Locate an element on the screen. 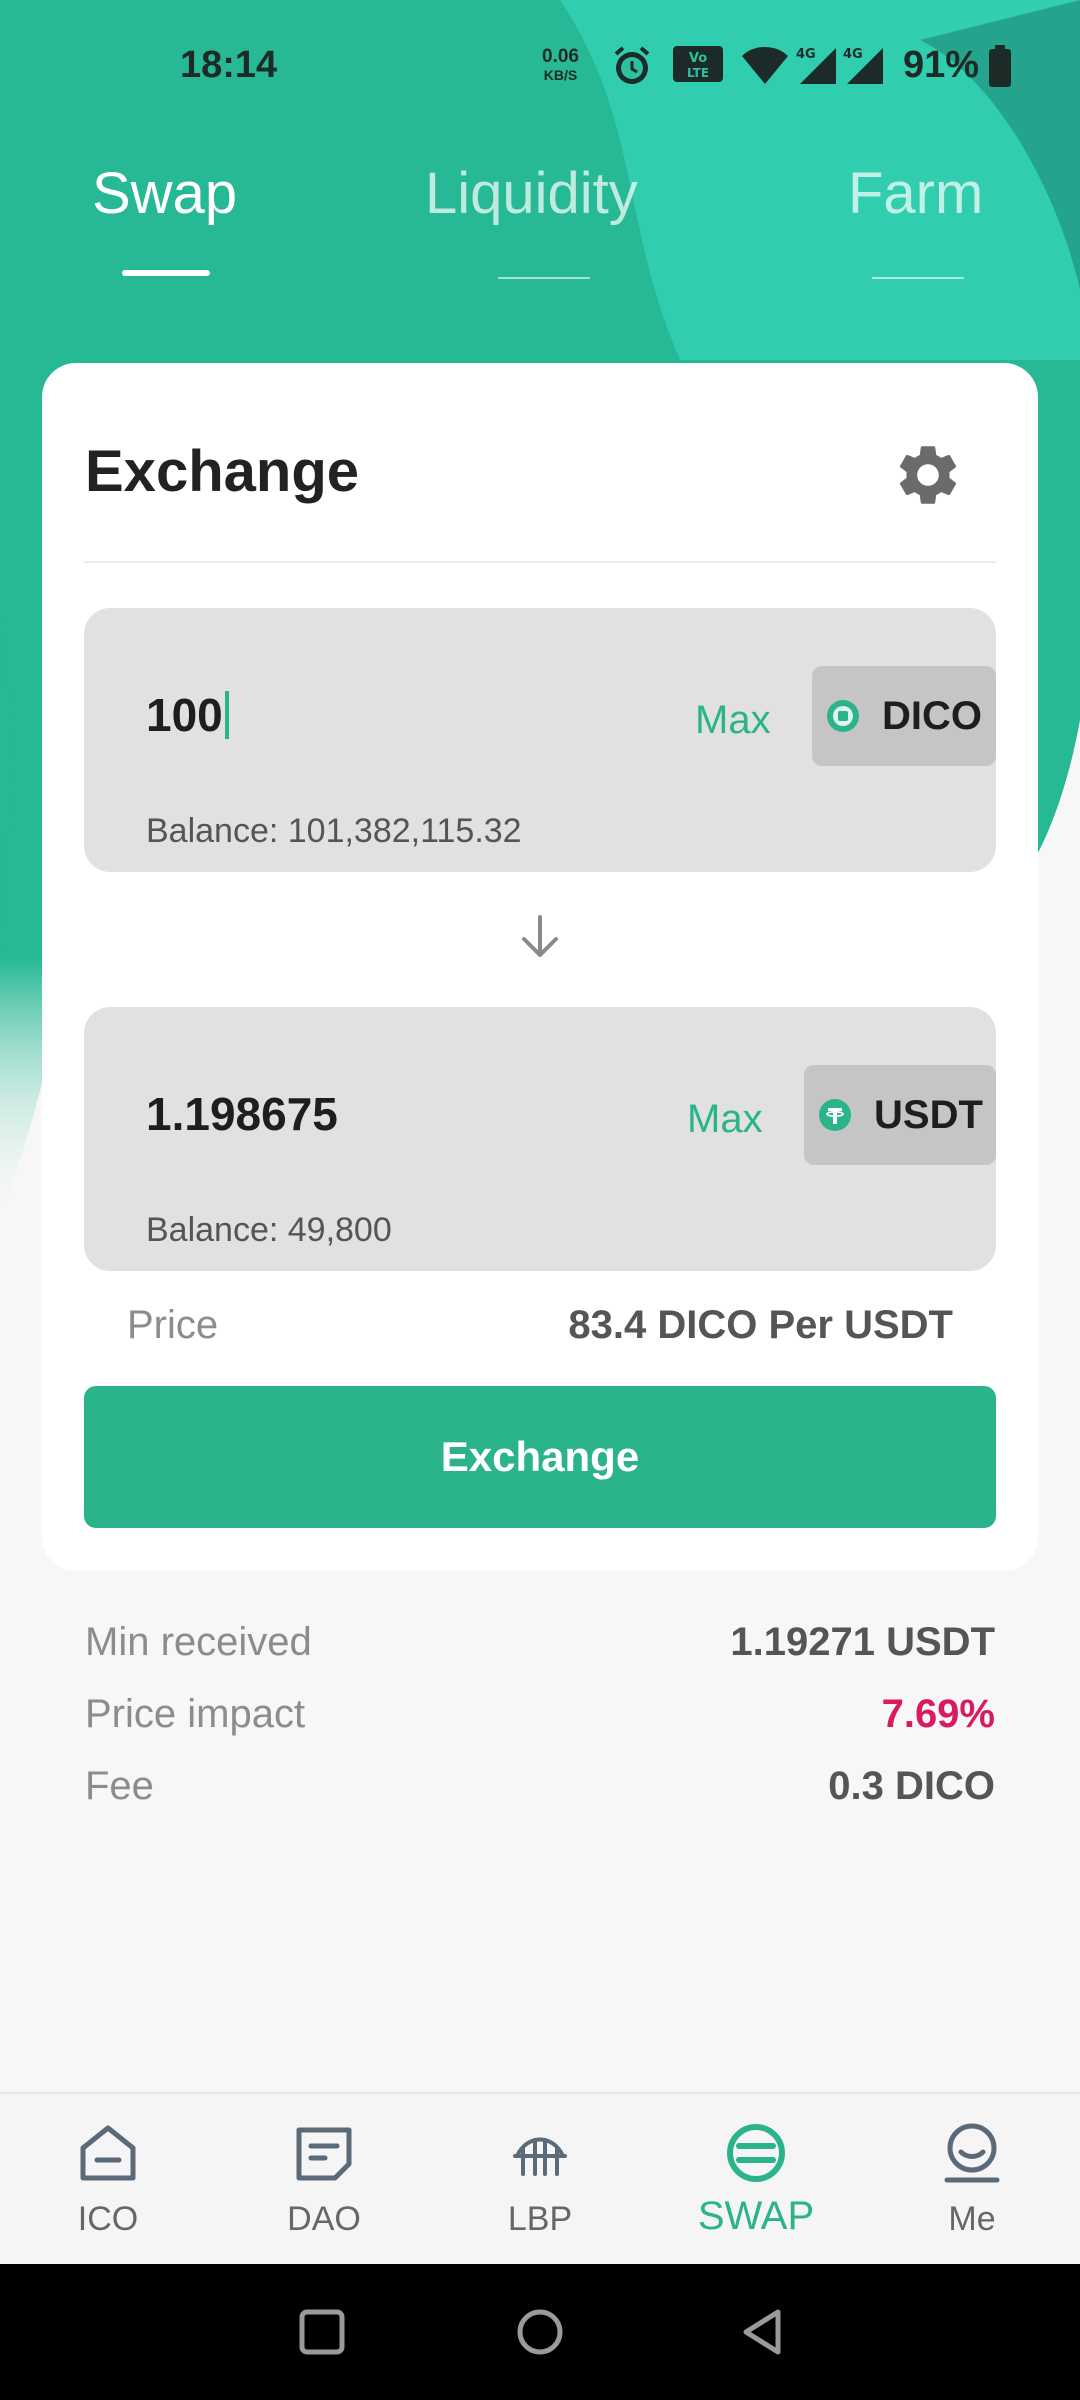 Image resolution: width=1080 pixels, height=2400 pixels. status-bar: 18:14 0.06 KB/S Vo LTE 4G 4G 91% is located at coordinates (540, 67).